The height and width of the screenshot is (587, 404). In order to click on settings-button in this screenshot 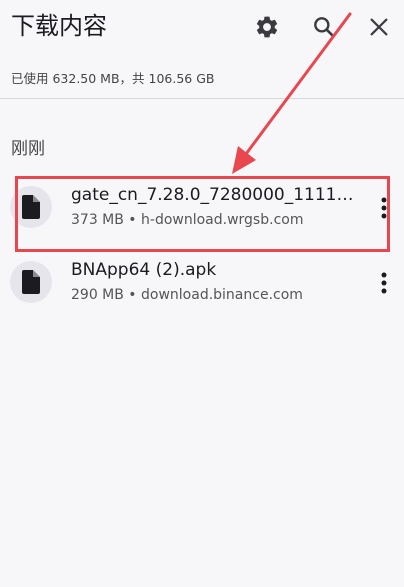, I will do `click(267, 27)`.